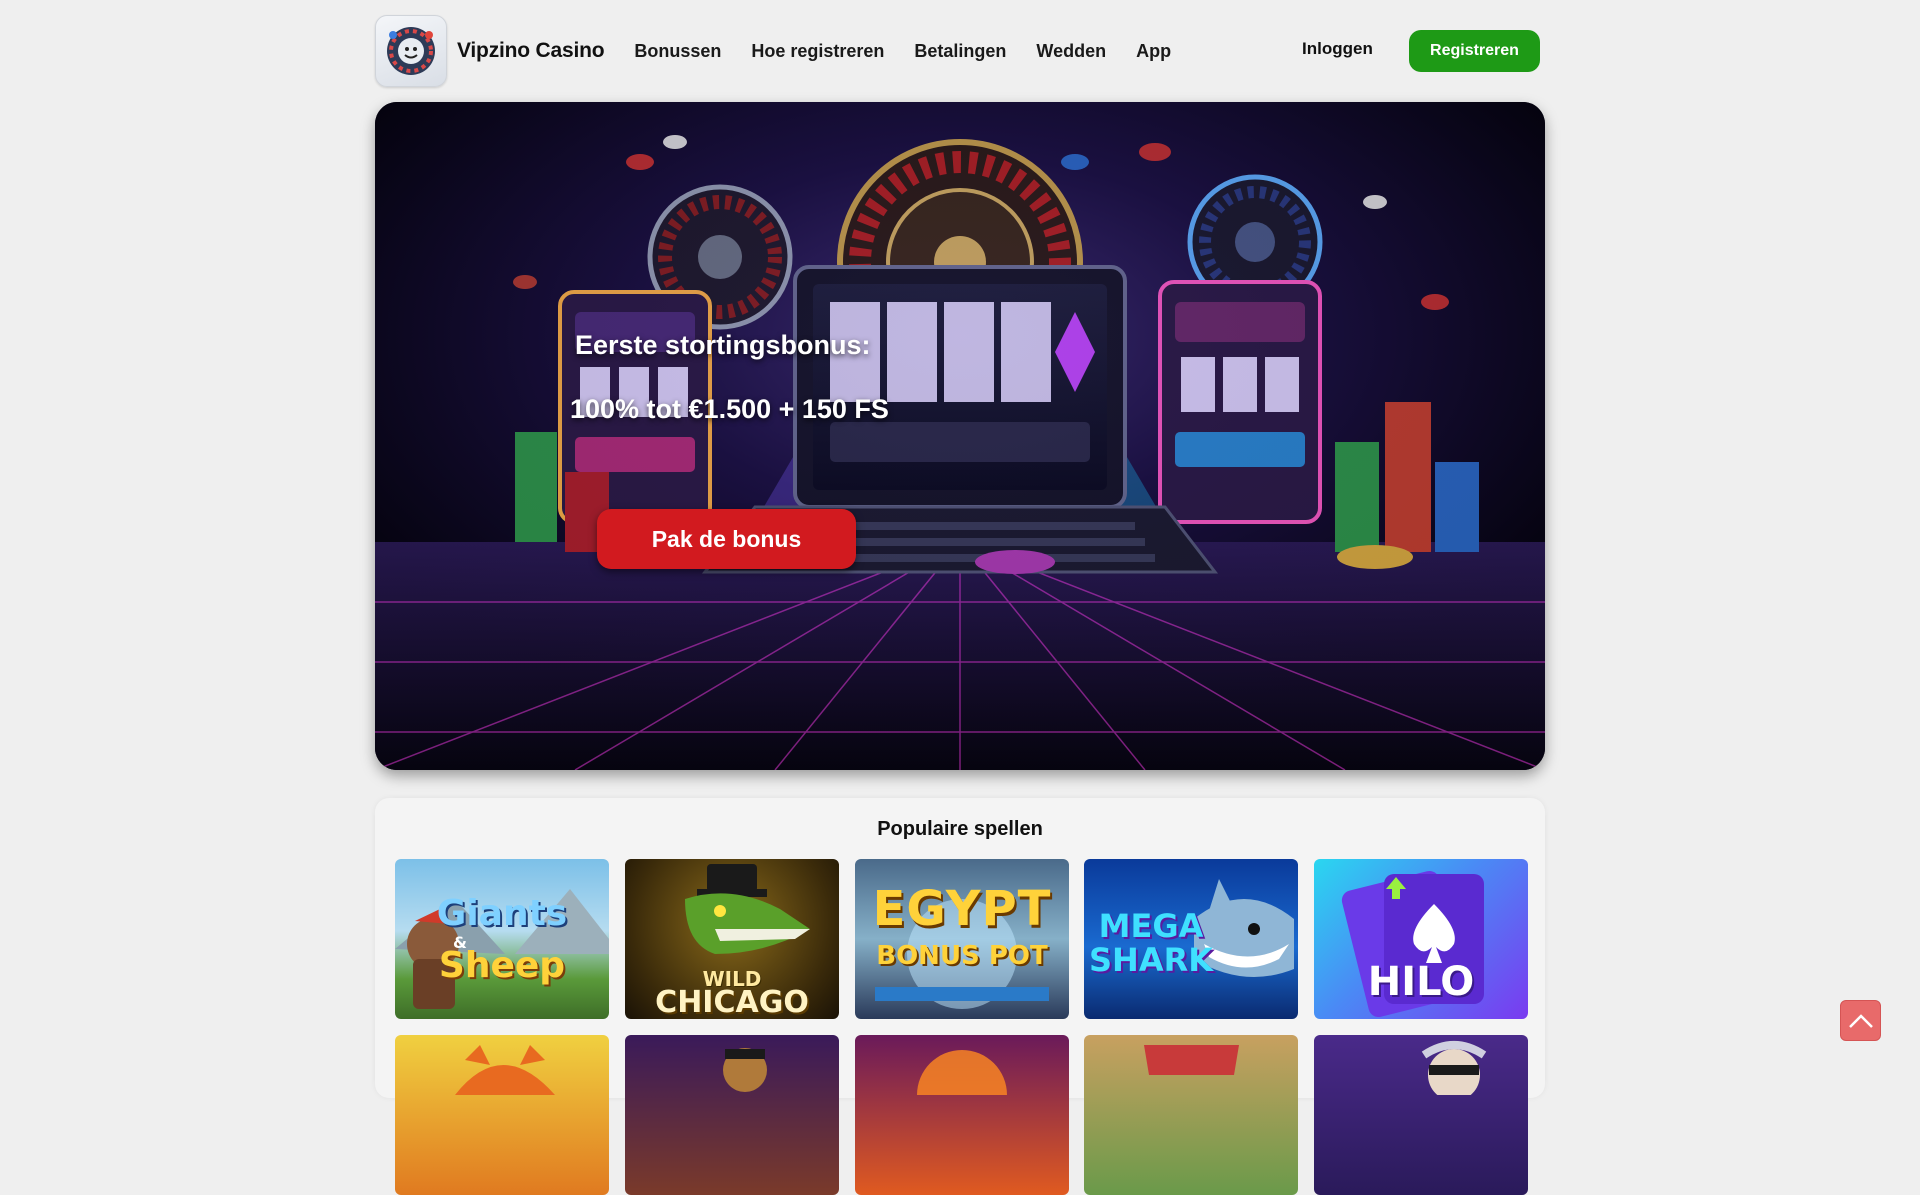 The height and width of the screenshot is (1195, 1920). I want to click on masked-hero-game-art, so click(1454, 1071).